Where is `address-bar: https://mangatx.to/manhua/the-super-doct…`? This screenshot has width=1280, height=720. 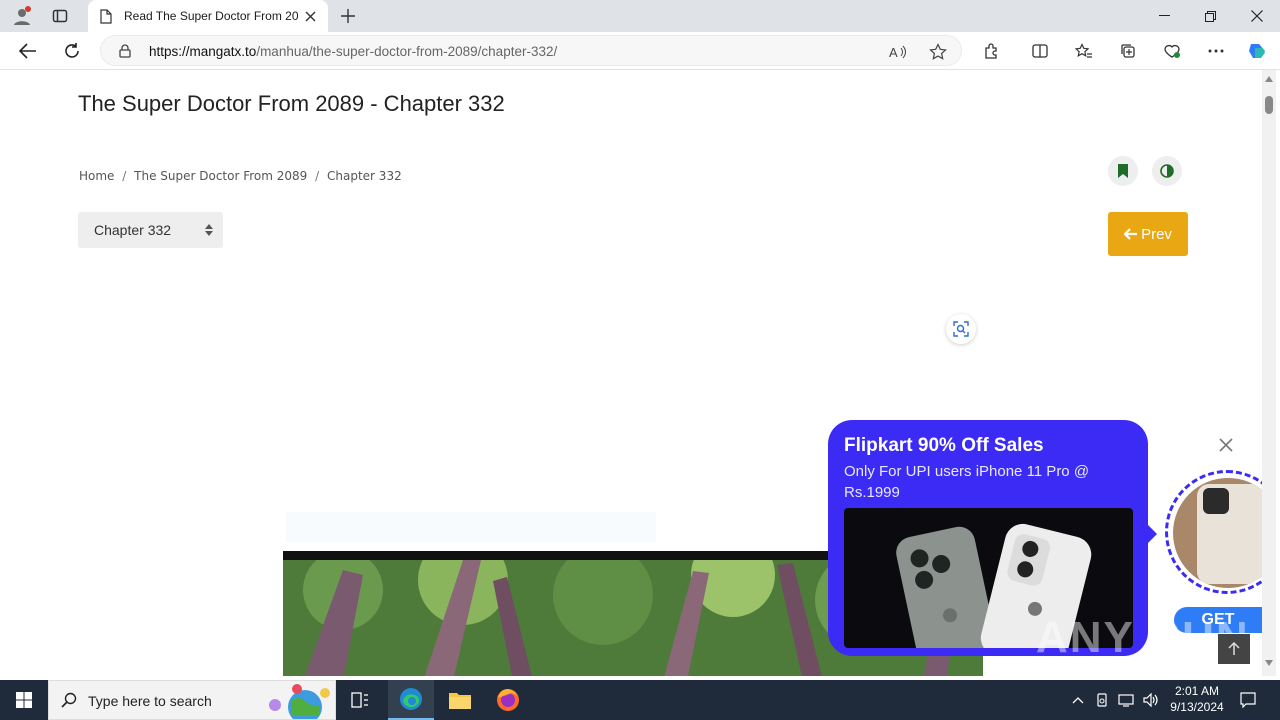
address-bar: https://mangatx.to/manhua/the-super-doct… is located at coordinates (531, 50).